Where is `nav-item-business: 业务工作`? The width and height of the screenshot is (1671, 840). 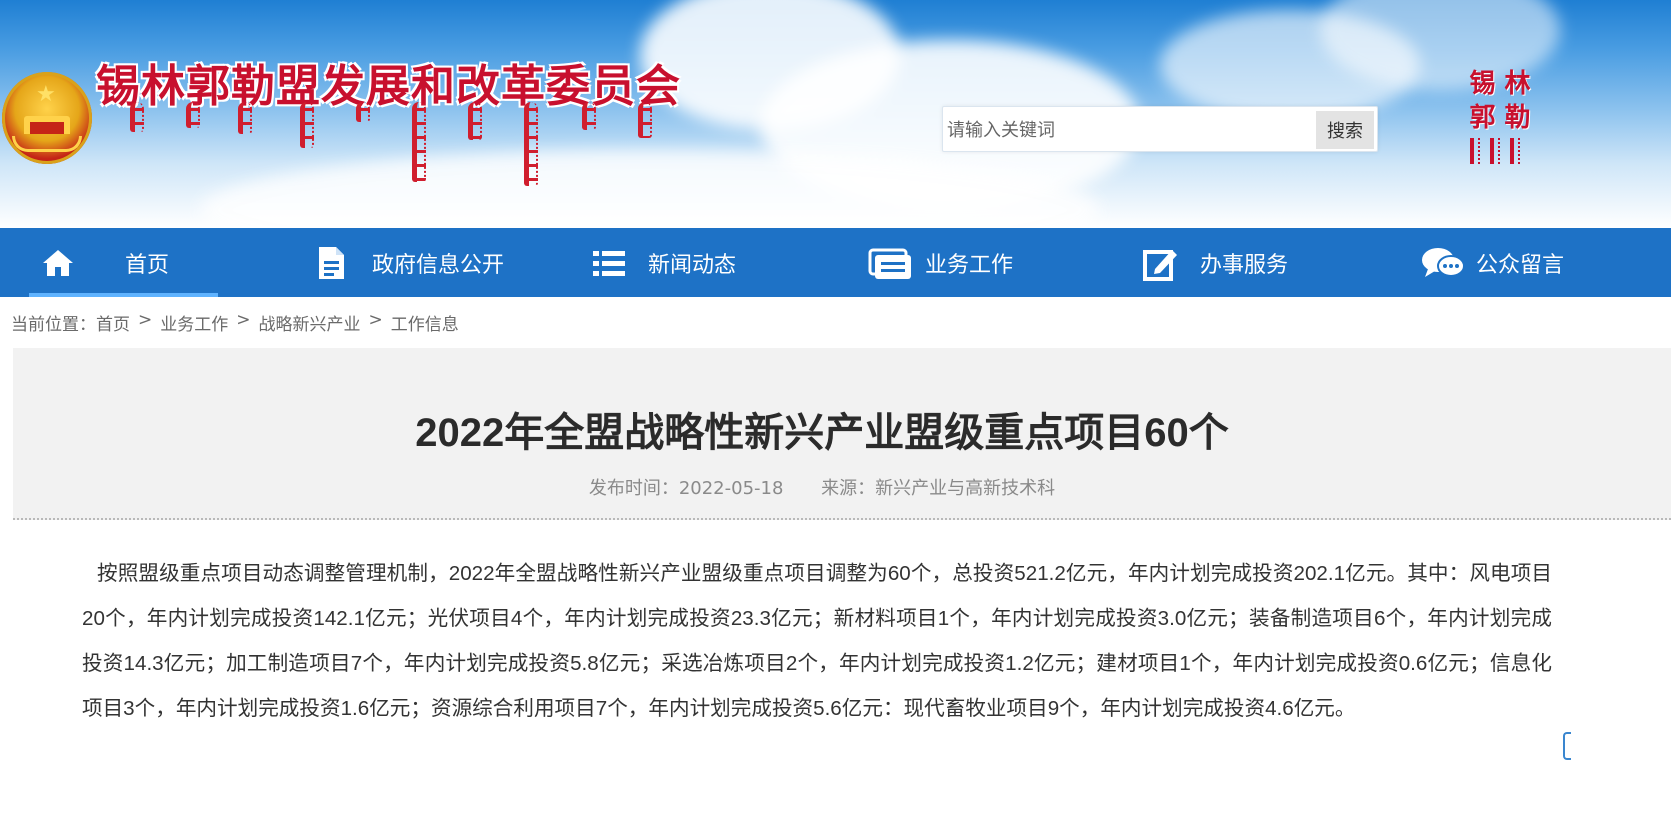
nav-item-business: 业务工作 is located at coordinates (968, 262).